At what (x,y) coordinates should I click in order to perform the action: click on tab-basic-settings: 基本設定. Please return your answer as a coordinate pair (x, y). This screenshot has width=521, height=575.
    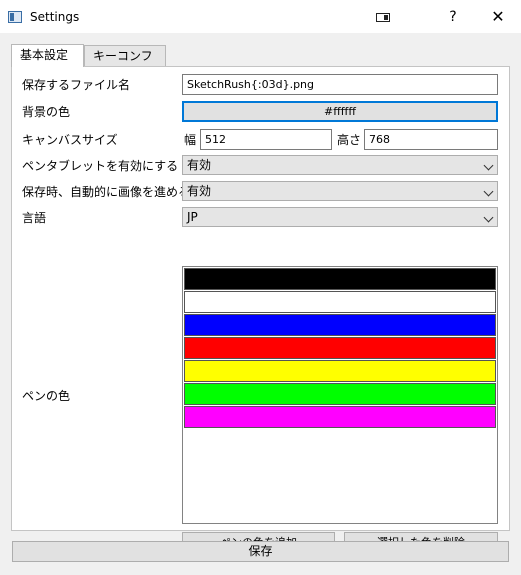
    Looking at the image, I should click on (47, 55).